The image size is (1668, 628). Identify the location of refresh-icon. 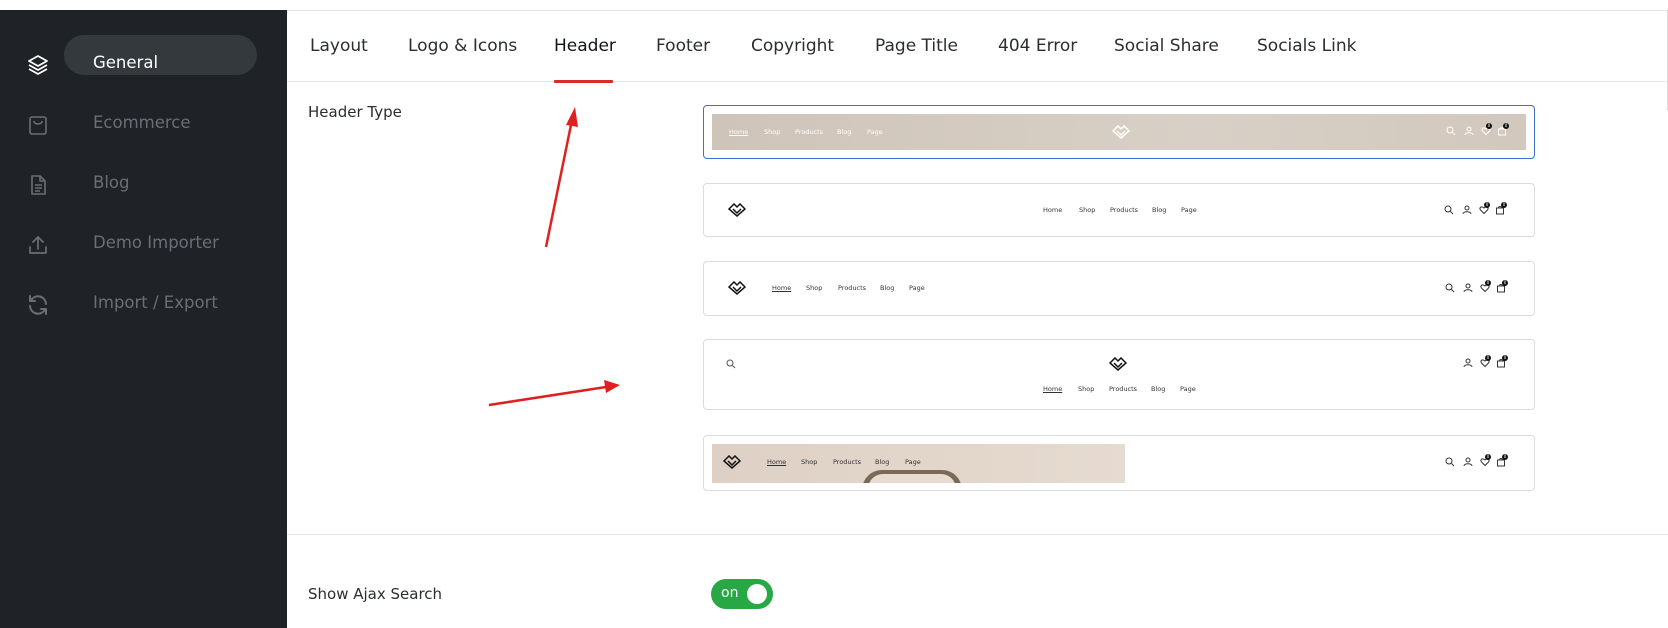
(38, 305).